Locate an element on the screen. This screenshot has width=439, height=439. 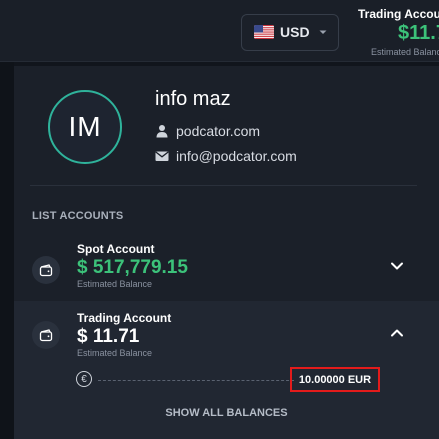
top-account-title: Trading Accoun is located at coordinates (398, 14).